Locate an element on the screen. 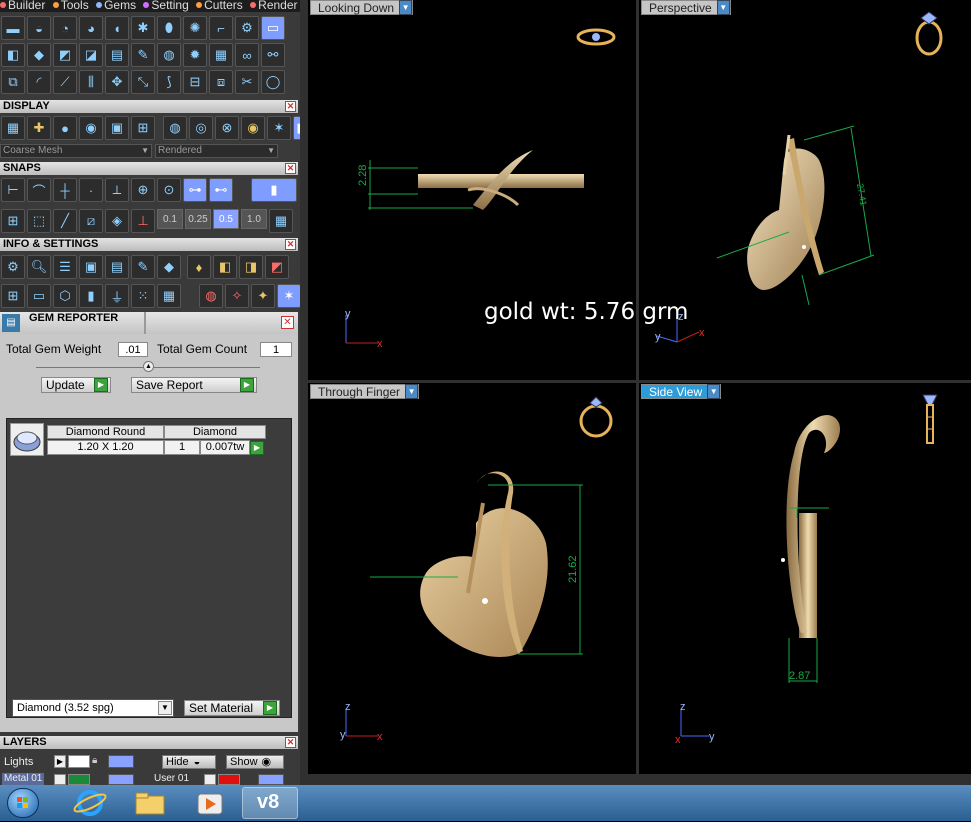  bezel-icon: ◔ is located at coordinates (65, 28).